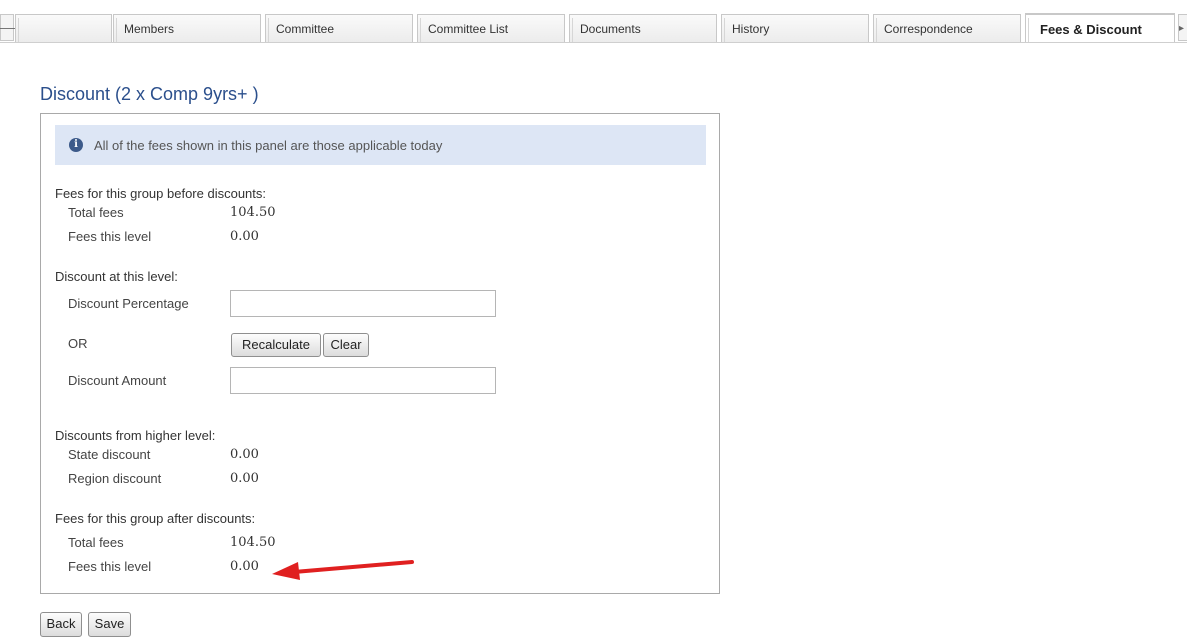 This screenshot has width=1187, height=641. I want to click on discount-heading: Discount at this level:, so click(116, 276).